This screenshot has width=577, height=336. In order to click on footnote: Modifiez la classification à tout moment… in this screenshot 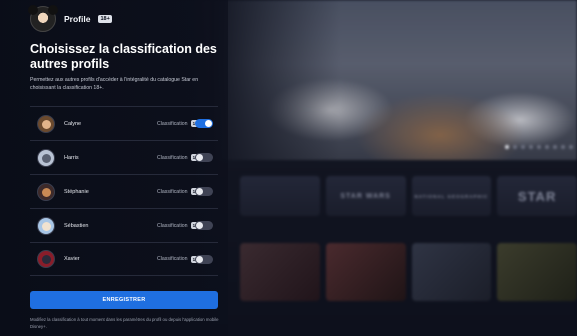, I will do `click(124, 323)`.